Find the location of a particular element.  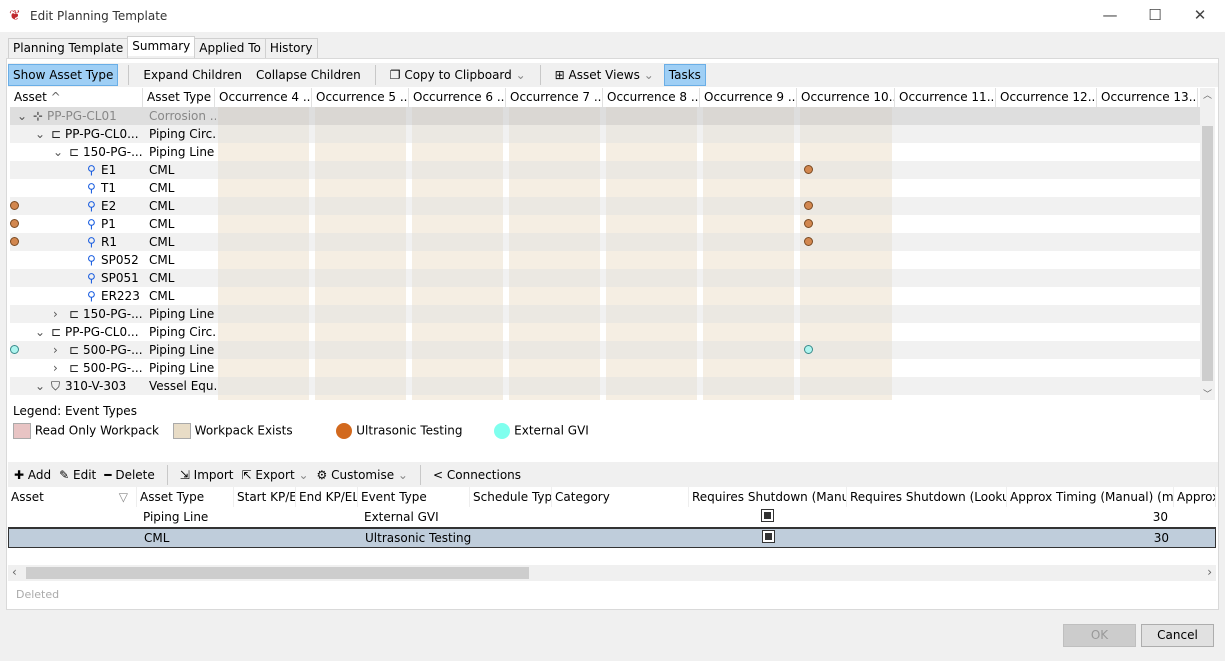

export-button: ⇱ Export ⌄ is located at coordinates (274, 475).